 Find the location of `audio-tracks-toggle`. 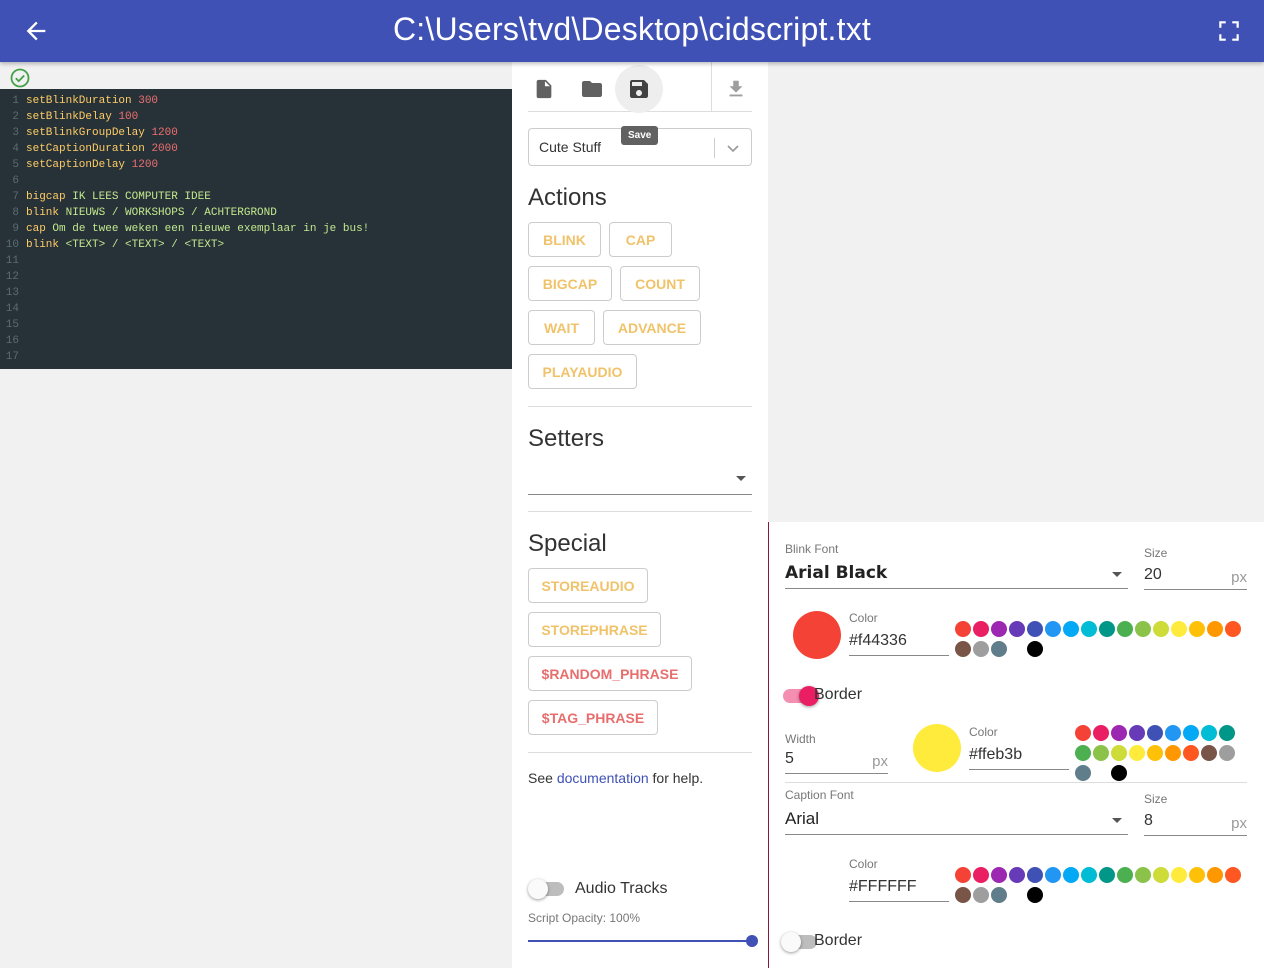

audio-tracks-toggle is located at coordinates (546, 889).